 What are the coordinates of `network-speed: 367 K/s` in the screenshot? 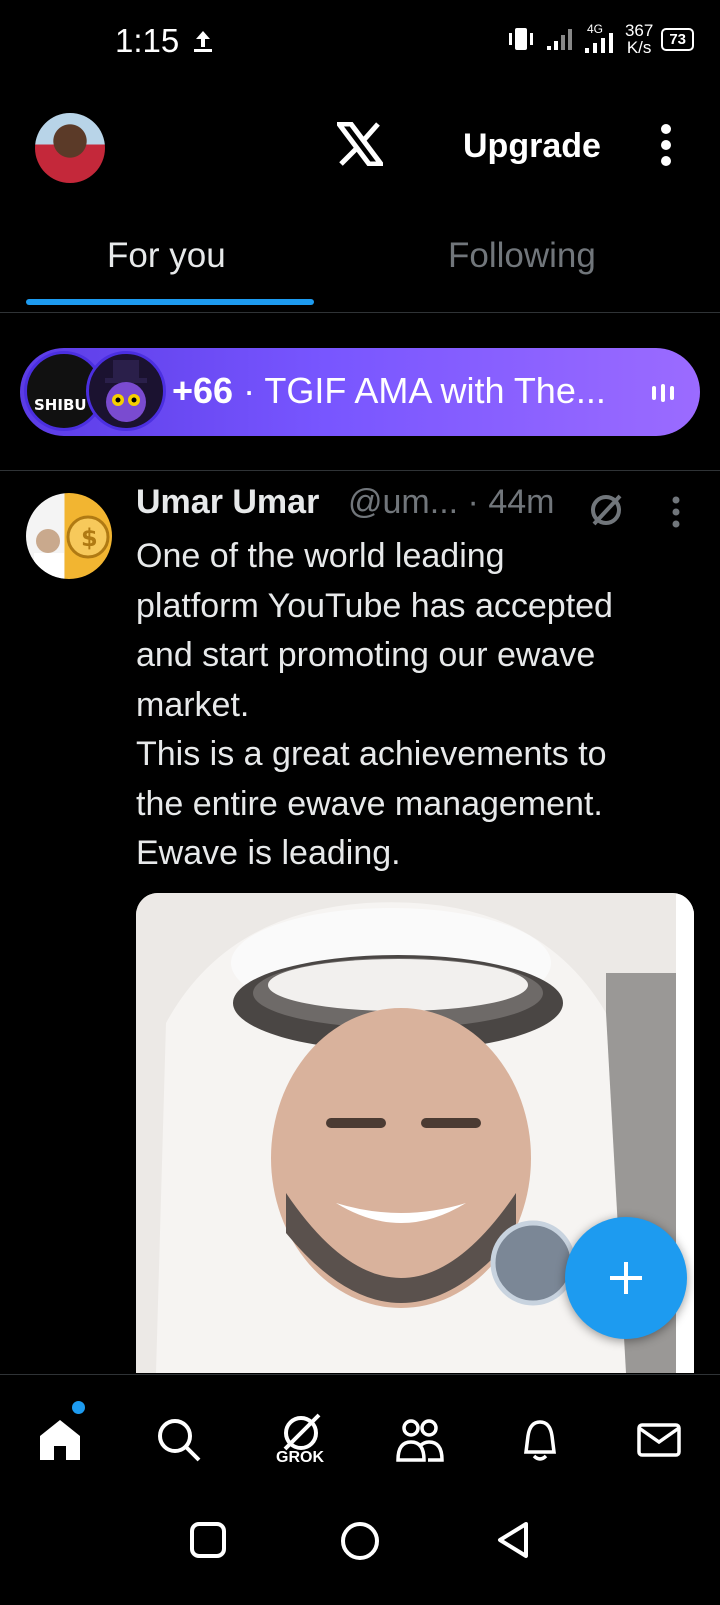 It's located at (639, 39).